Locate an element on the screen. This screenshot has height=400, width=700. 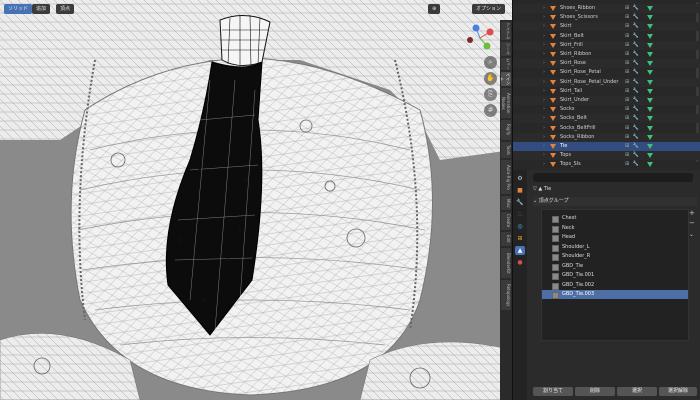
tab-item: アイテム is located at coordinates (506, 31).